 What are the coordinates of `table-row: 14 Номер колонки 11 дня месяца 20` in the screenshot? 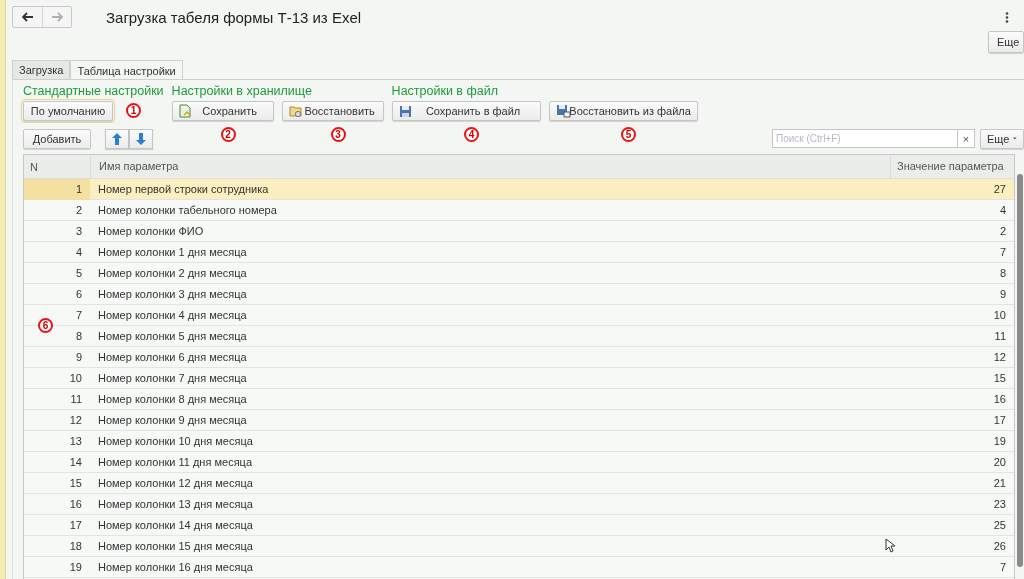 It's located at (519, 462).